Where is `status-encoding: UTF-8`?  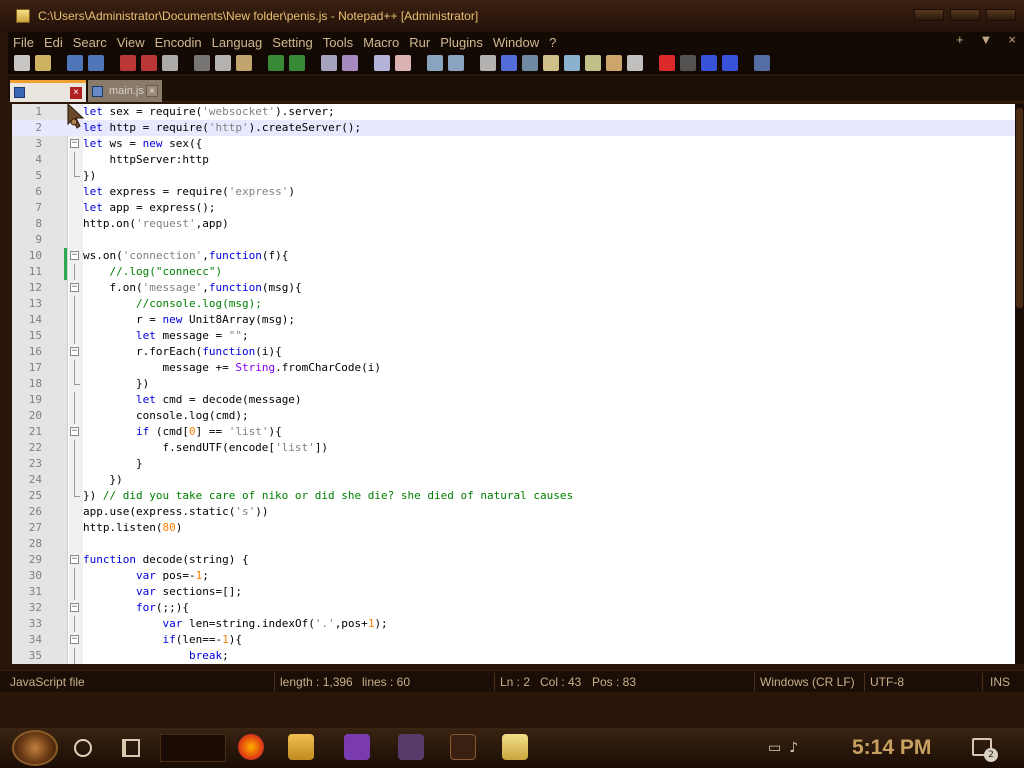
status-encoding: UTF-8 is located at coordinates (887, 682).